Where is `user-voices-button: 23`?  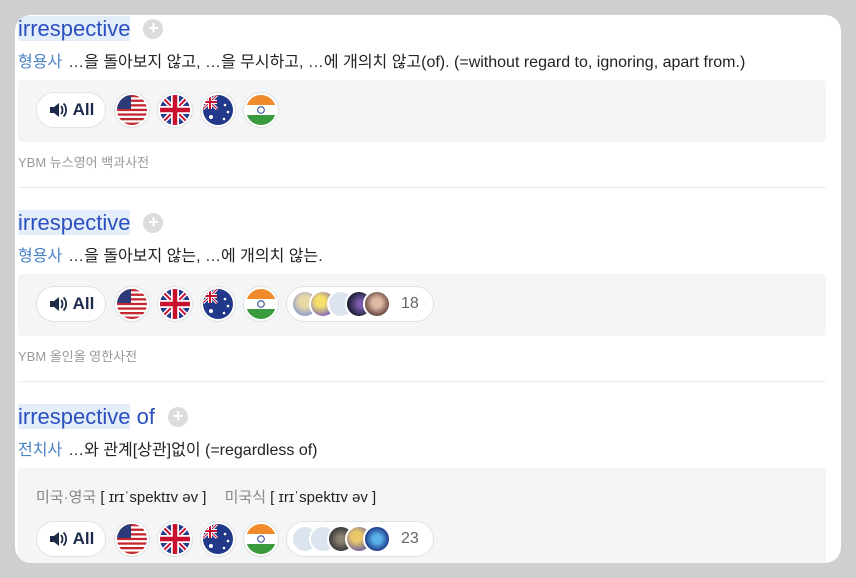
user-voices-button: 23 is located at coordinates (360, 539).